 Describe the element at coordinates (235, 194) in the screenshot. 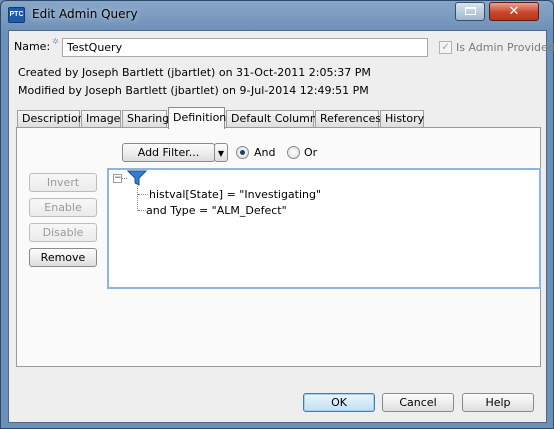

I see `filter-condition: histval[State] = "Investigating"` at that location.